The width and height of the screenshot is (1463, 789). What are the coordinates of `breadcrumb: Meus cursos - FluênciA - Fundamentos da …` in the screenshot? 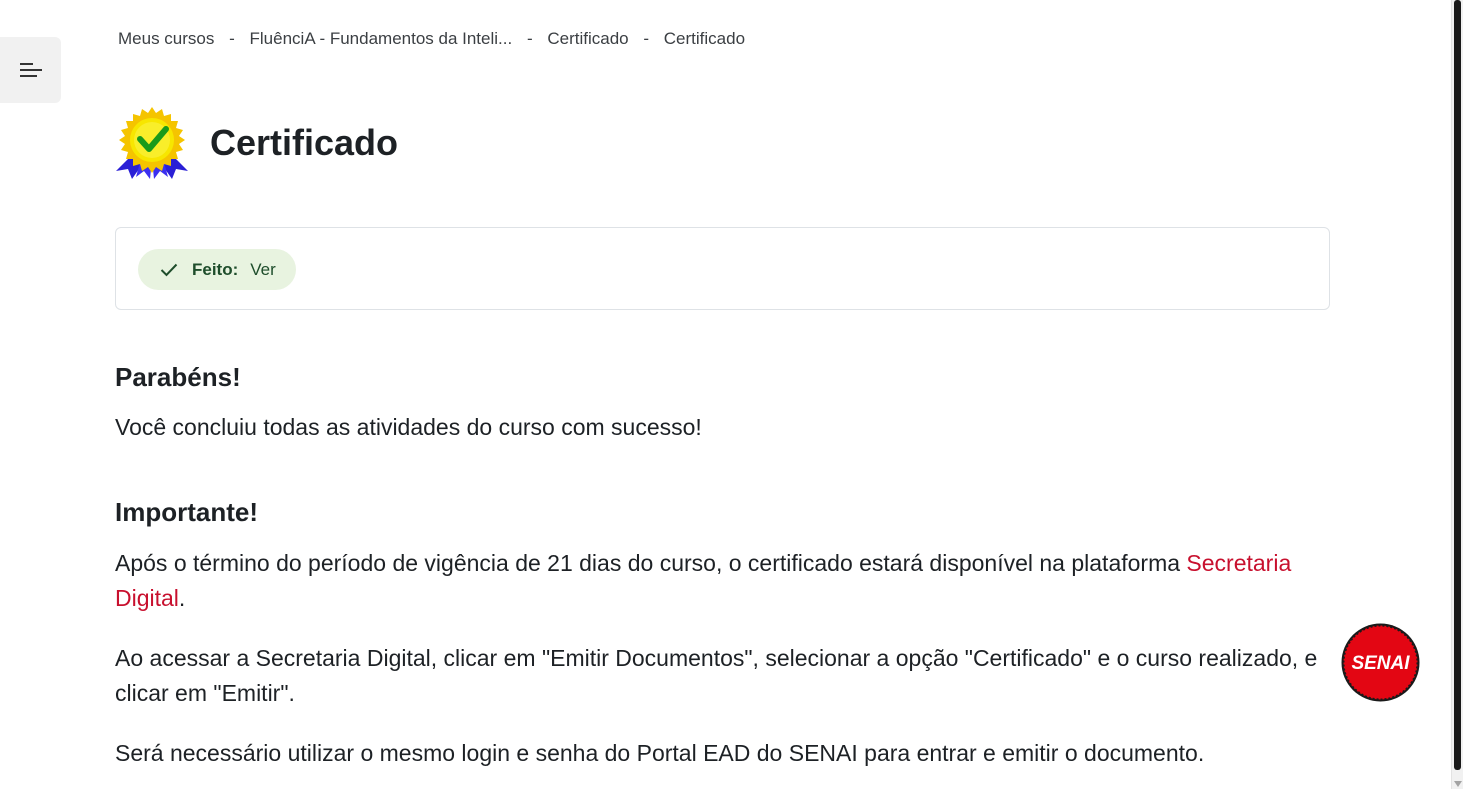 It's located at (431, 39).